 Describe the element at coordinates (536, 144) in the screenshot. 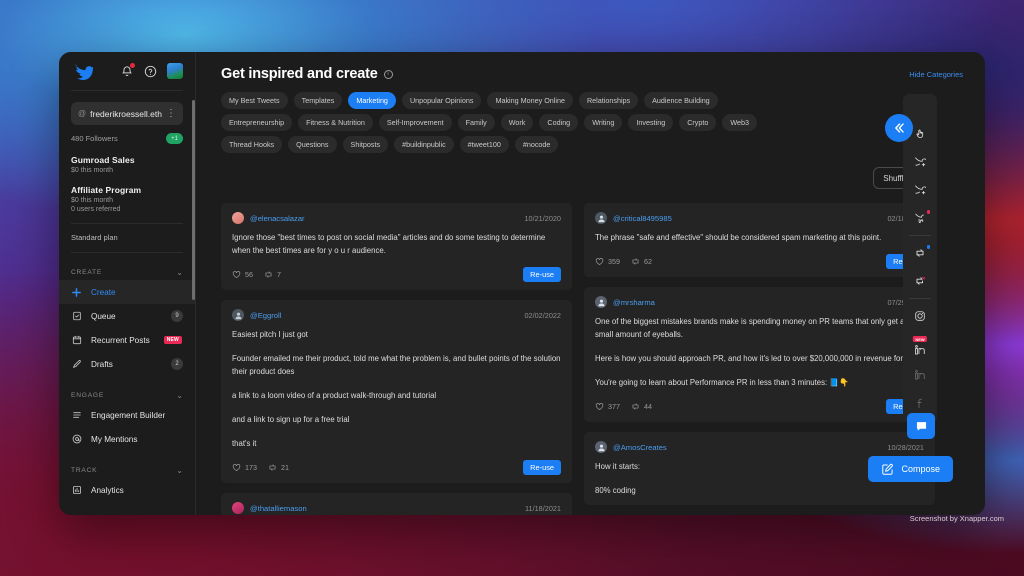

I see `category-chip: #nocode` at that location.